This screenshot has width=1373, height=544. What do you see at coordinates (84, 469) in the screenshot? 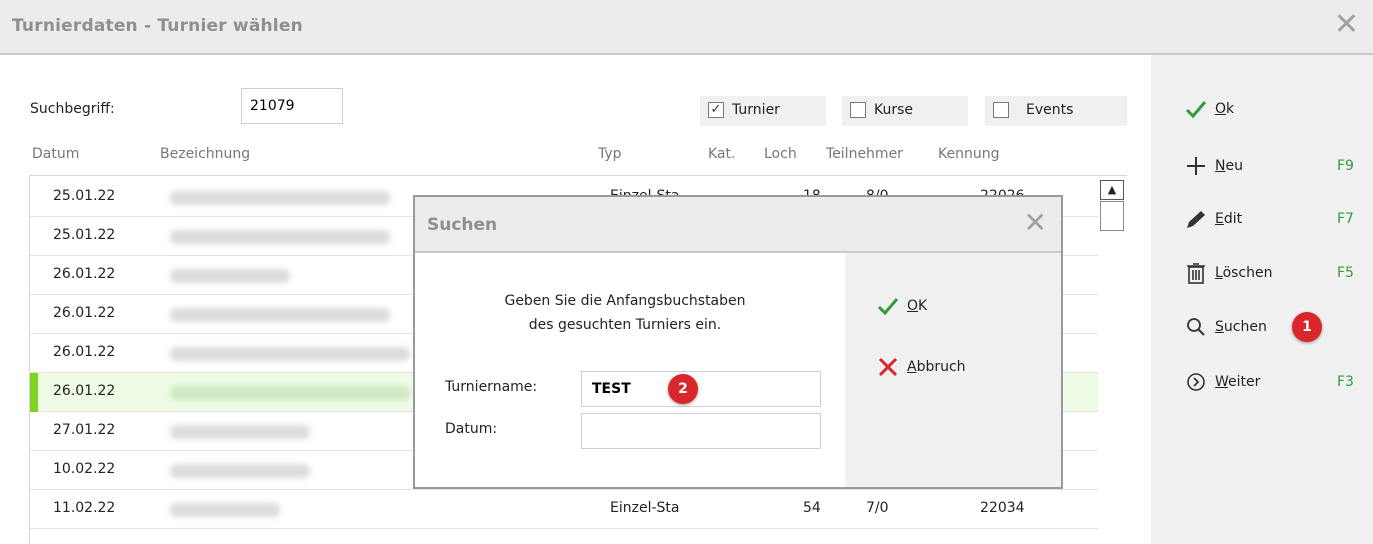
I see `row-date: 10.02.22` at bounding box center [84, 469].